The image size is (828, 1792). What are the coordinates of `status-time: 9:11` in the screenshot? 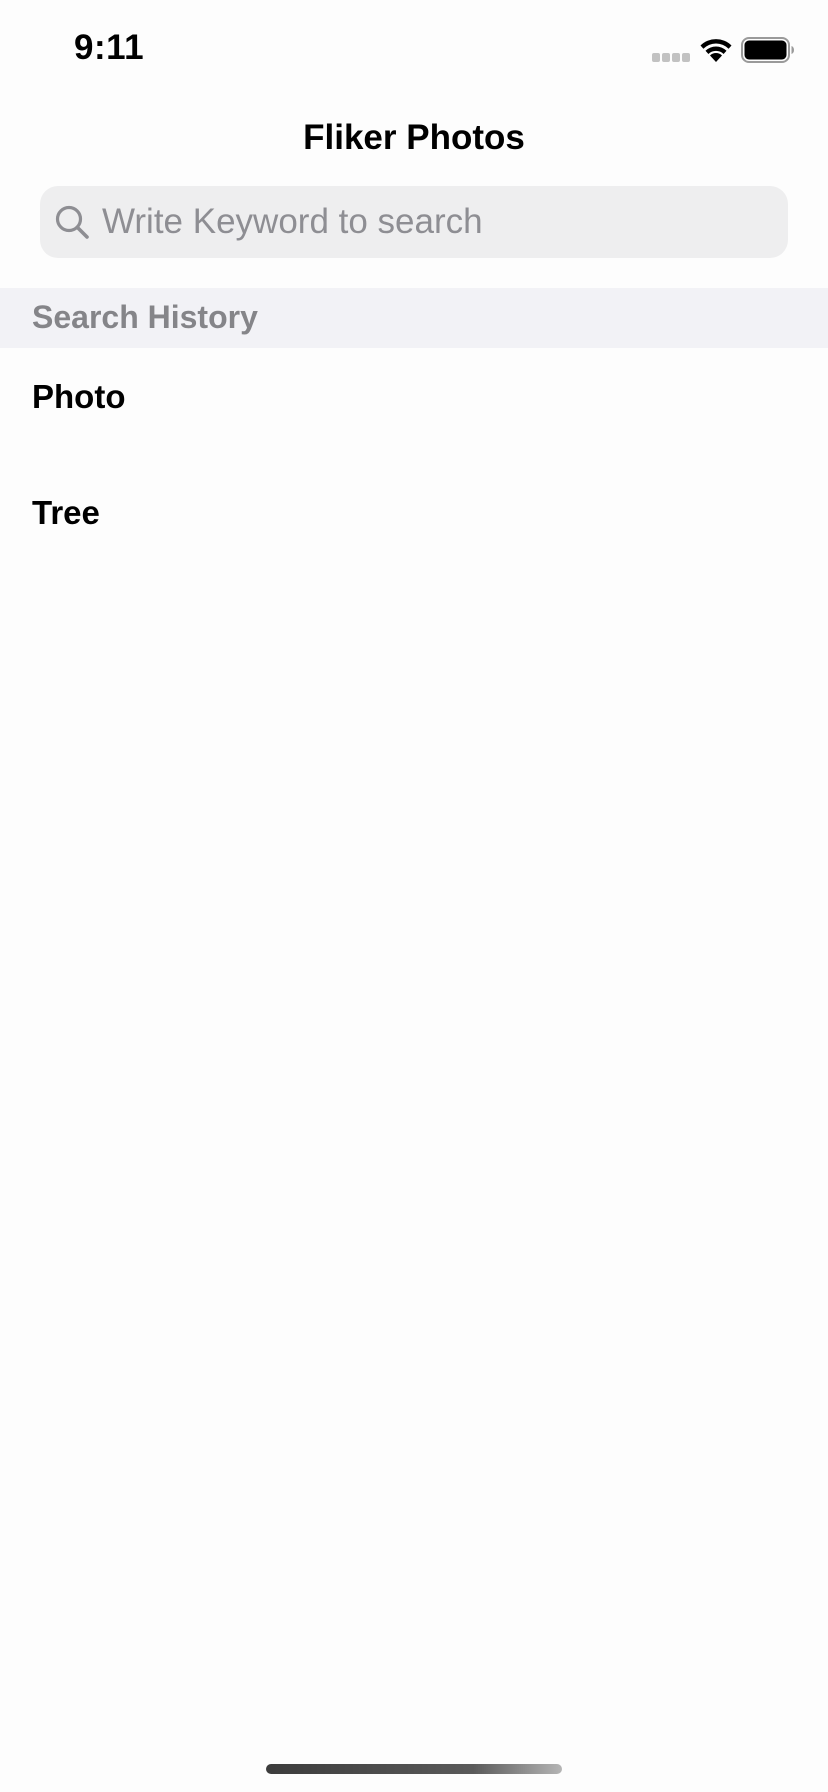 It's located at (109, 47).